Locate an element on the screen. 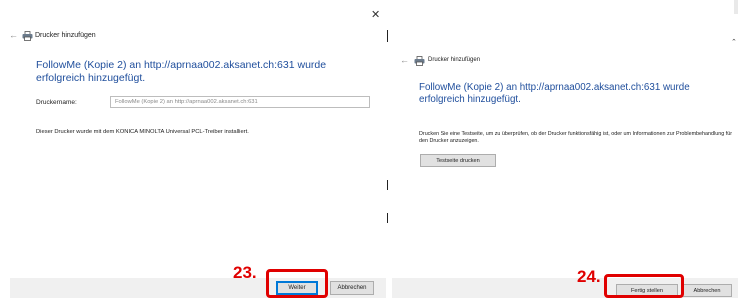  scrollbar-thumb is located at coordinates (736, 7).